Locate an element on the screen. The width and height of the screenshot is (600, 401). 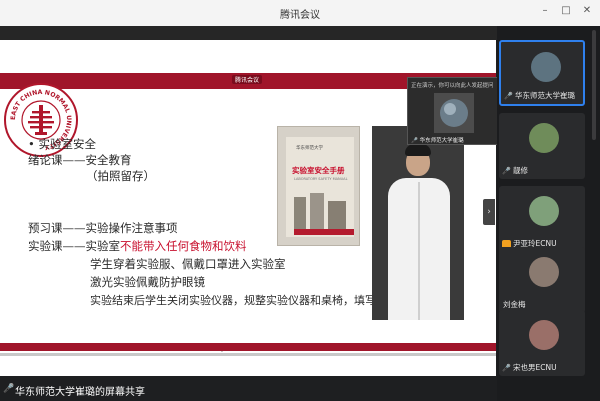
collapse-sidebar-icon: › is located at coordinates (489, 212).